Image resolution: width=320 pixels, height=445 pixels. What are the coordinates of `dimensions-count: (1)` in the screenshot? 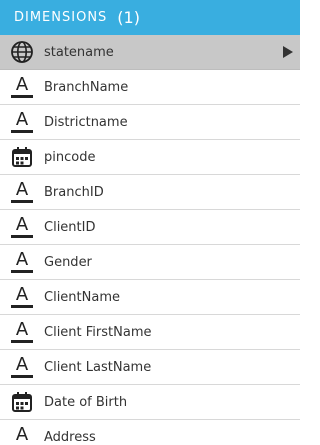 It's located at (128, 17).